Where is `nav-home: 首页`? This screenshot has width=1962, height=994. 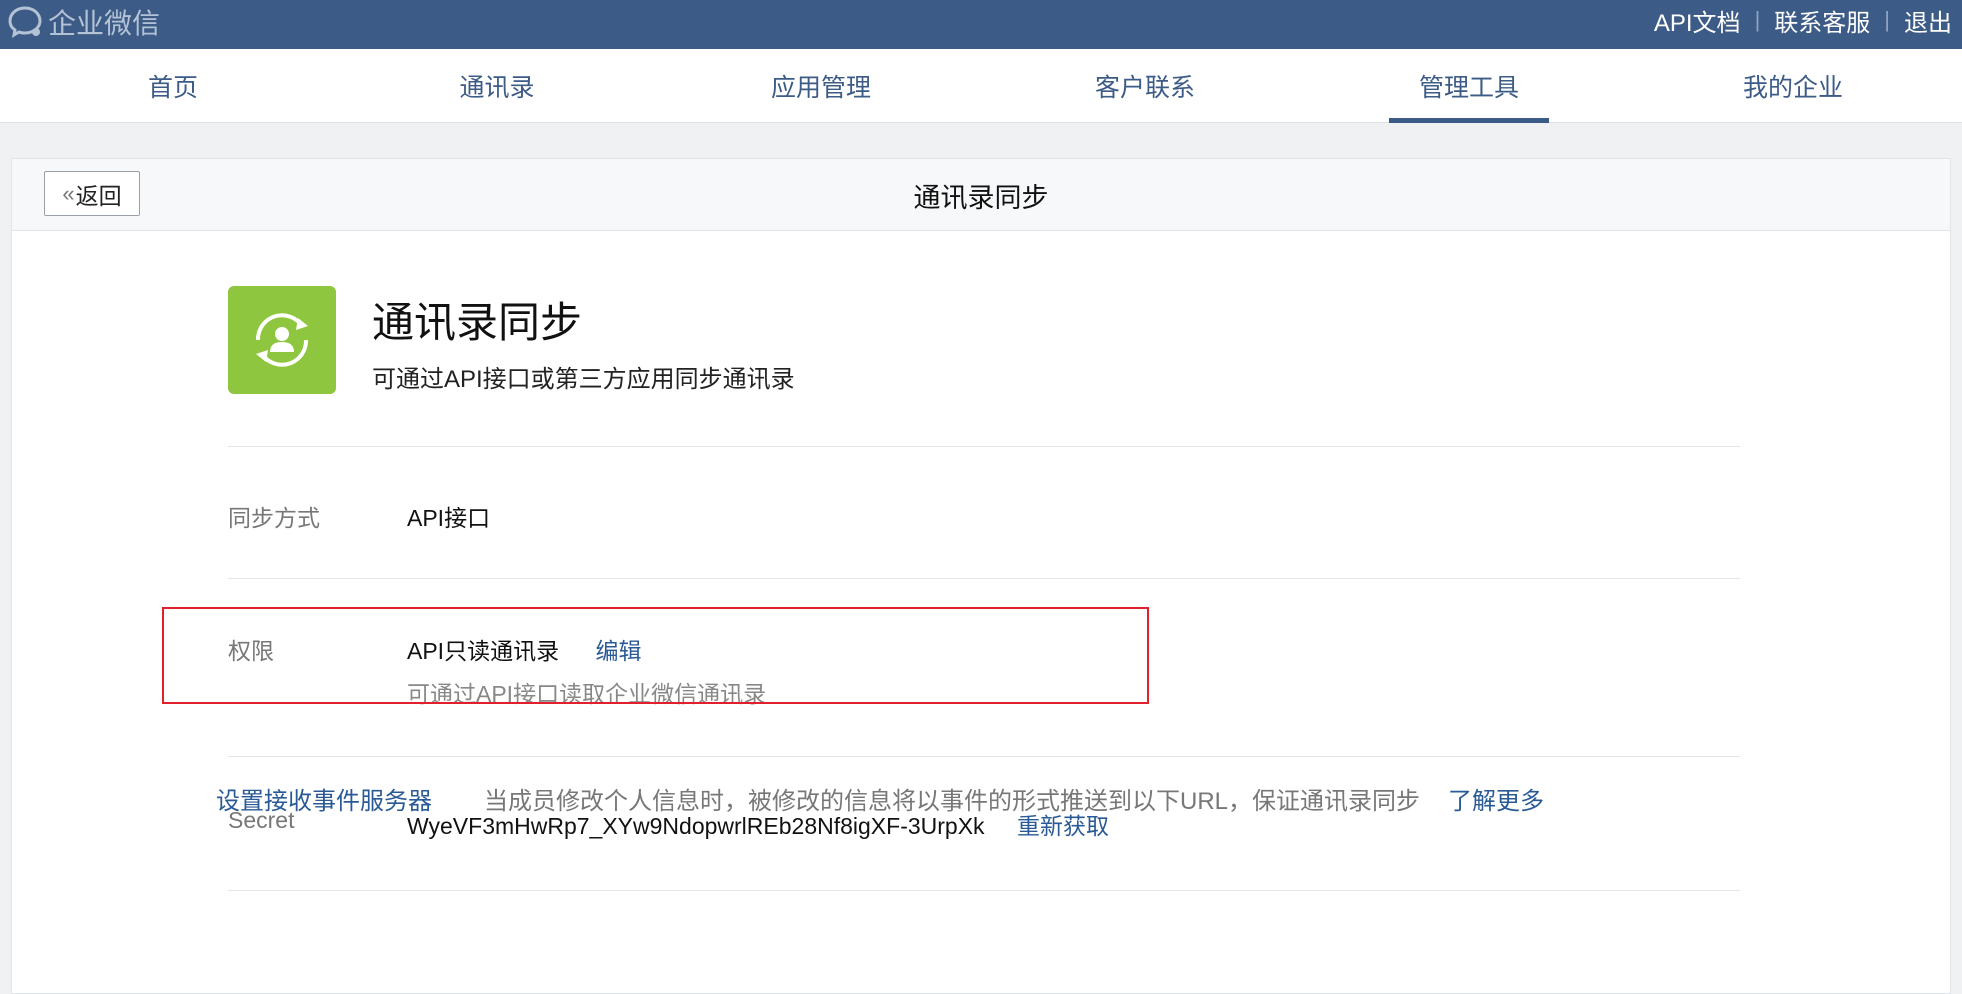
nav-home: 首页 is located at coordinates (173, 86).